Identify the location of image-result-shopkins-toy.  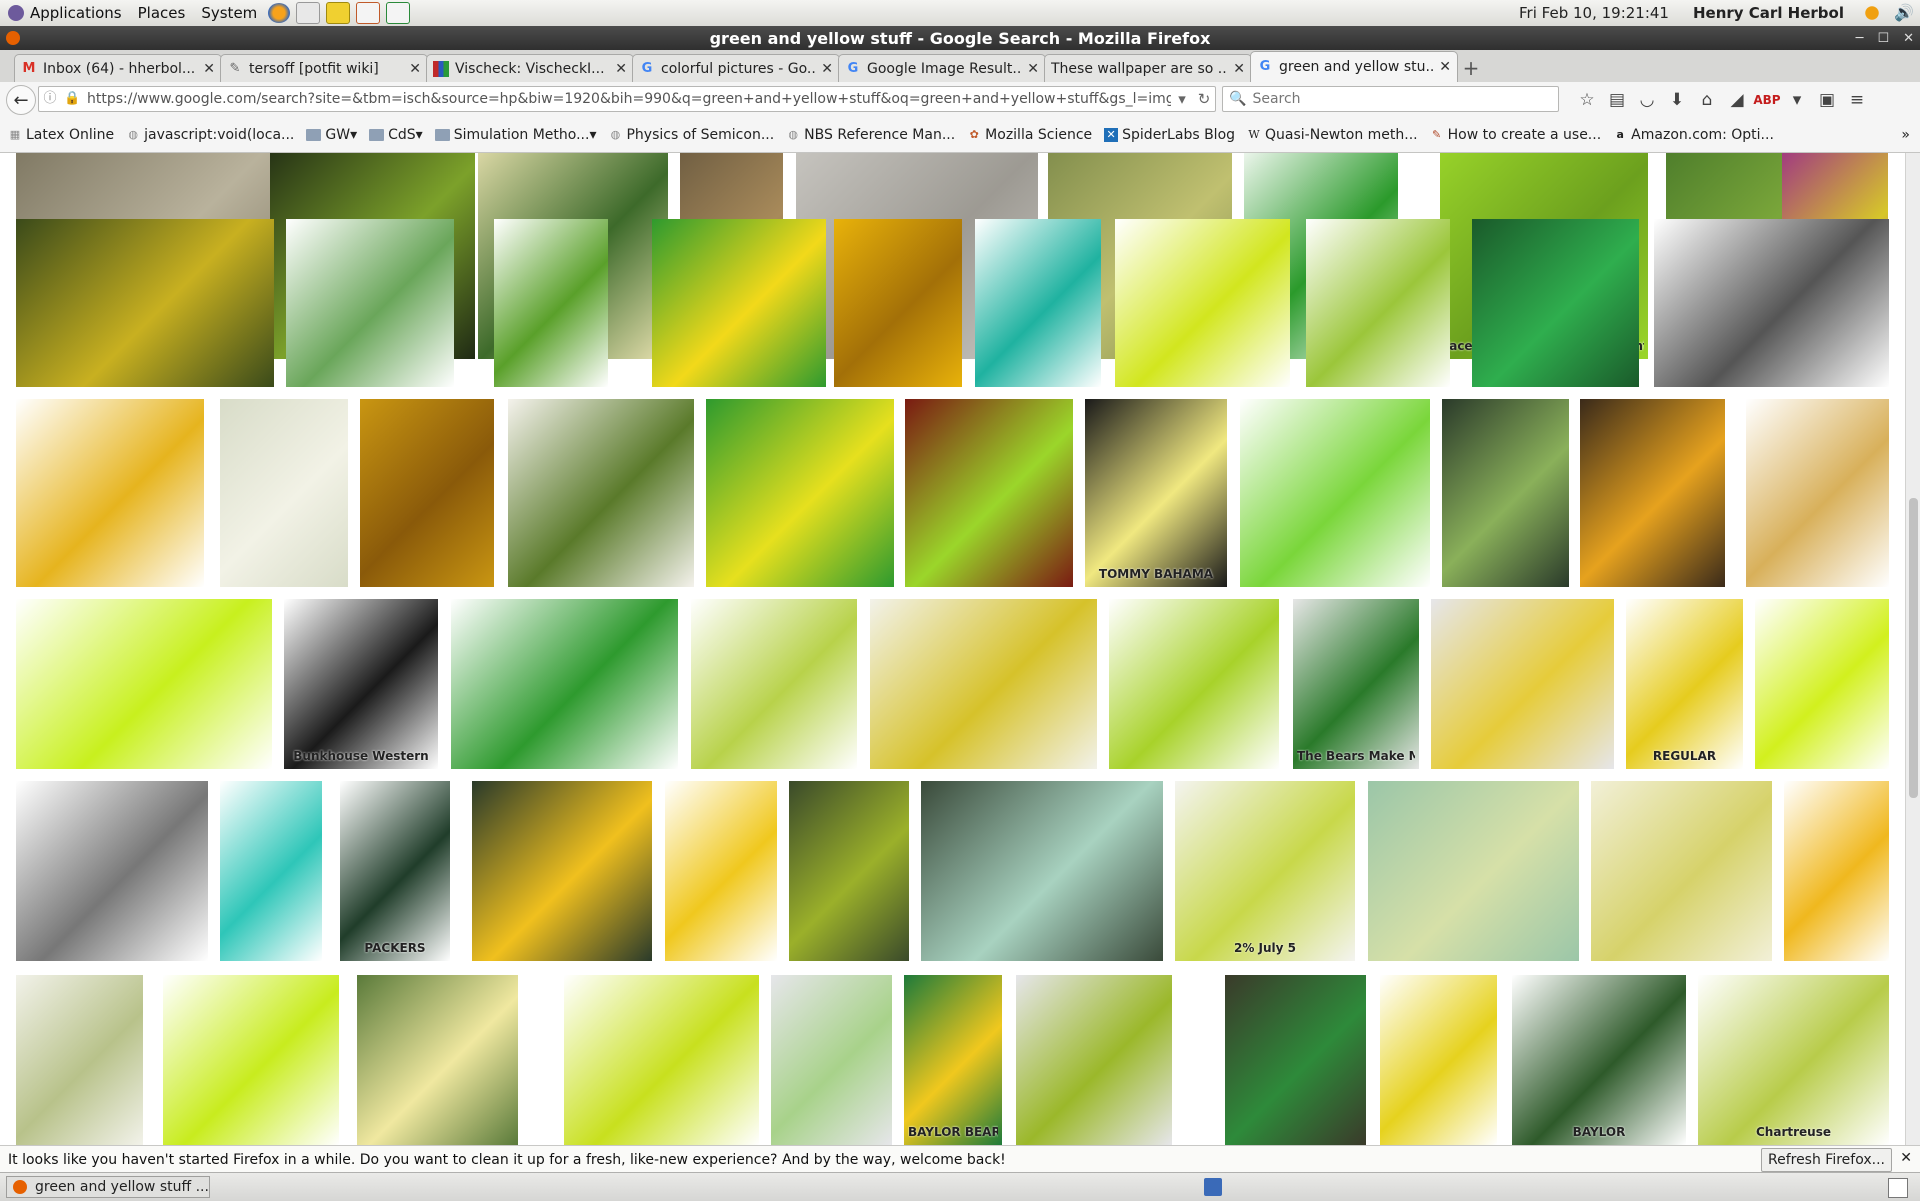
(774, 684).